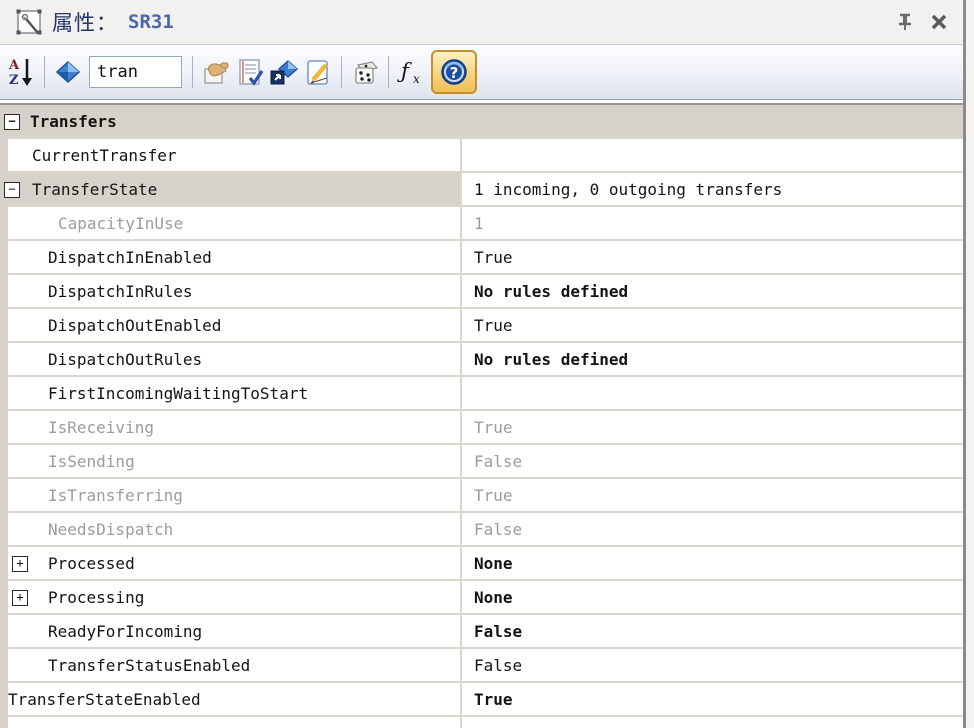  Describe the element at coordinates (121, 223) in the screenshot. I see `property-name: CapacityInUse` at that location.